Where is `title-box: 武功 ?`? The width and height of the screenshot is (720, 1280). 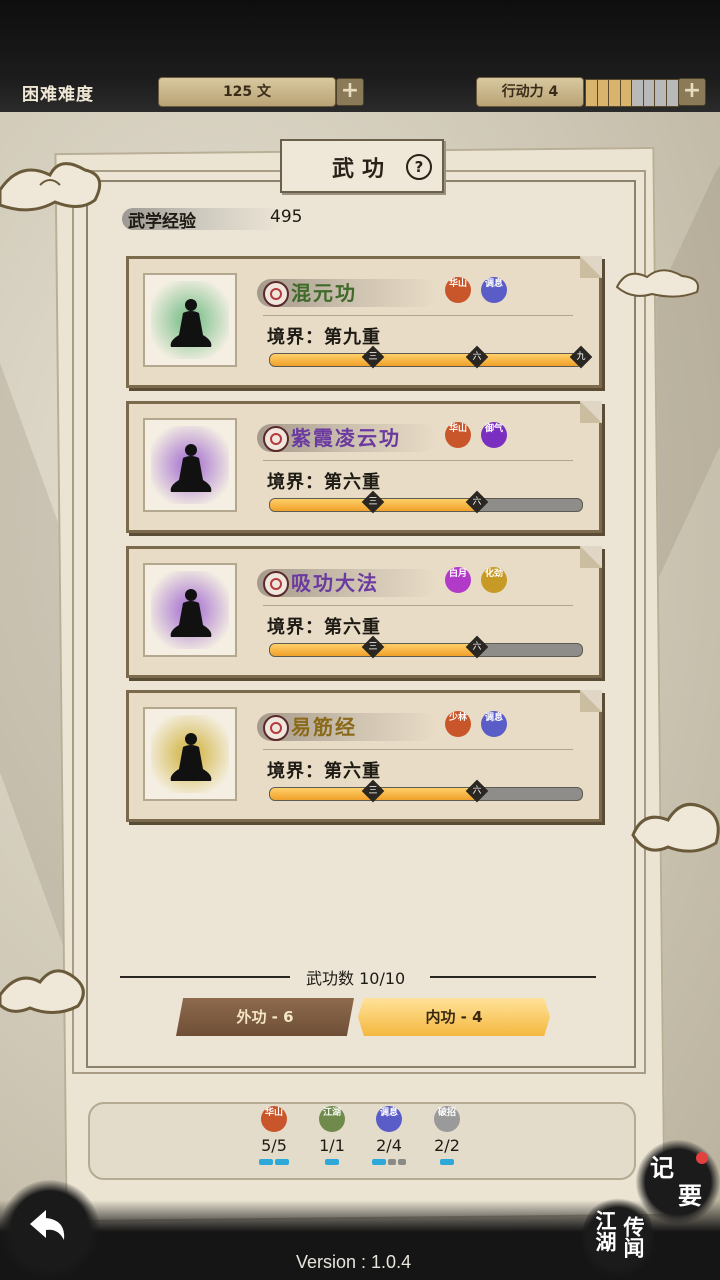 title-box: 武功 ? is located at coordinates (362, 166).